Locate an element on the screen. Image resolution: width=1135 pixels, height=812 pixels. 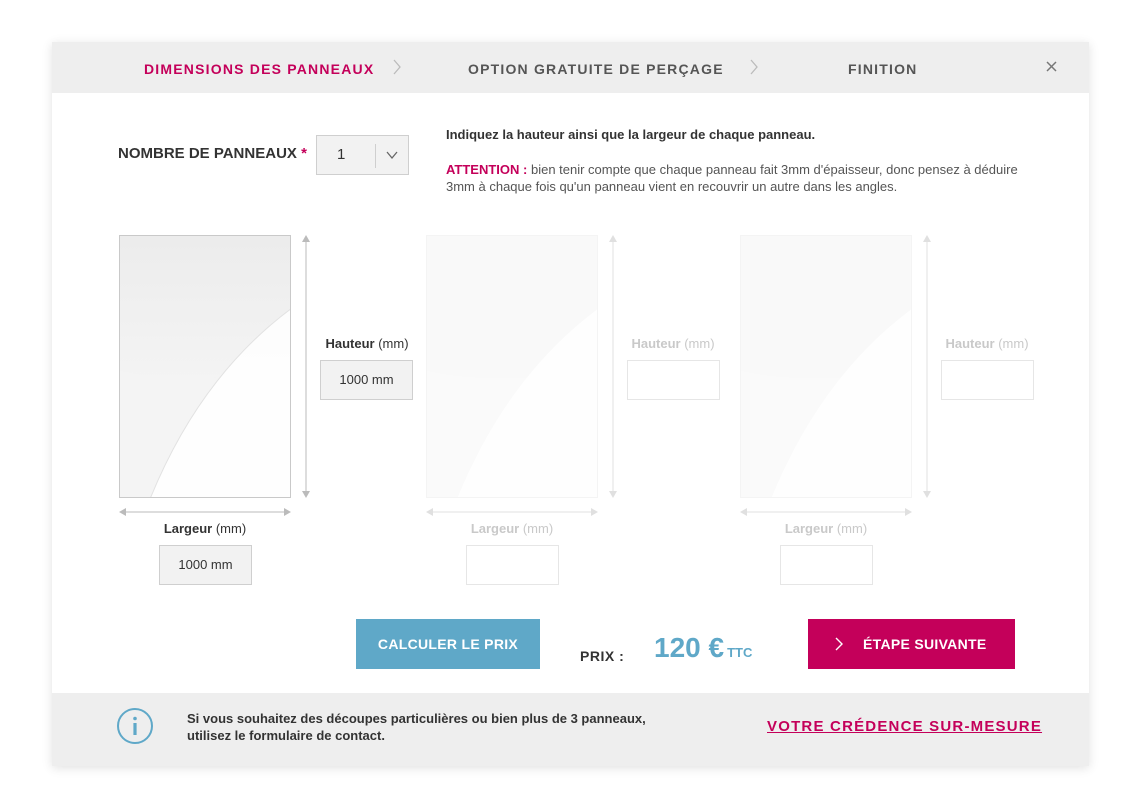
width-label-1: Largeur (mm) is located at coordinates (205, 528).